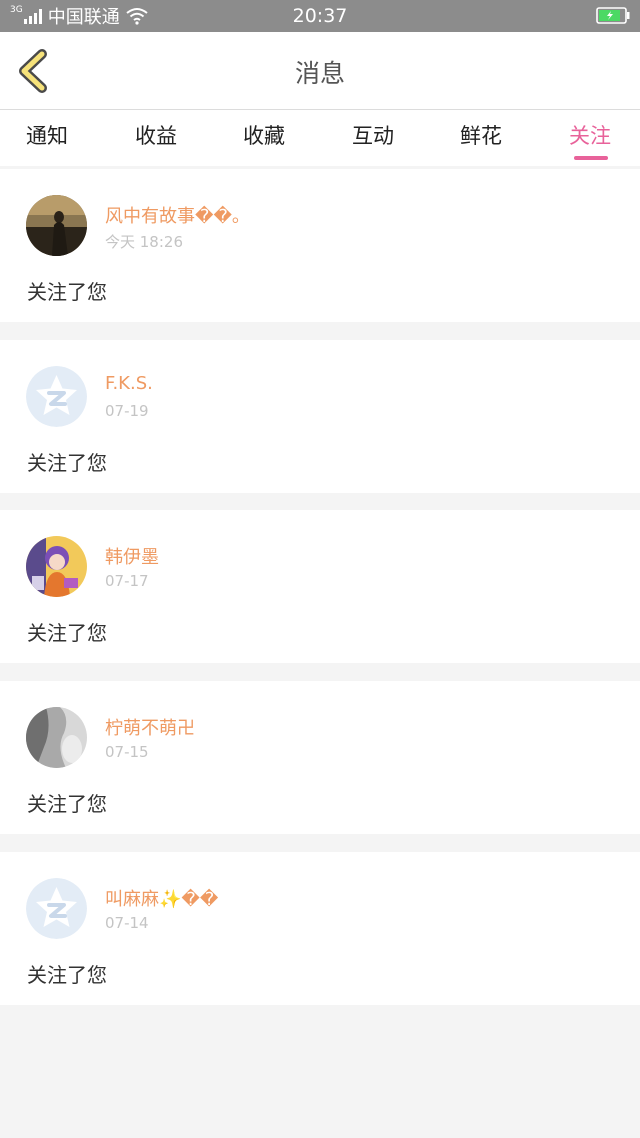 Image resolution: width=640 pixels, height=1138 pixels. Describe the element at coordinates (127, 411) in the screenshot. I see `timestamp: 07-19` at that location.